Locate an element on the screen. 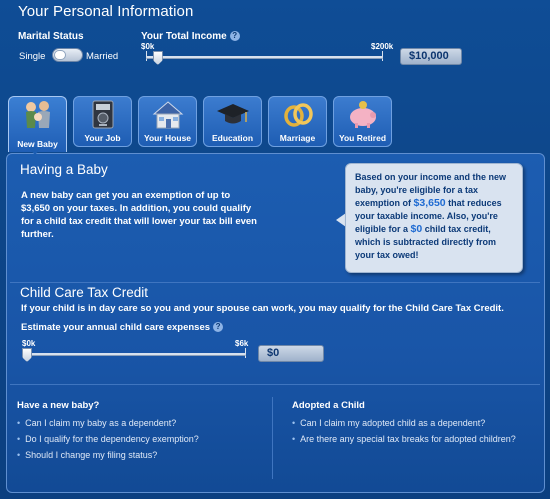 This screenshot has height=499, width=550. faq-divider is located at coordinates (275, 384).